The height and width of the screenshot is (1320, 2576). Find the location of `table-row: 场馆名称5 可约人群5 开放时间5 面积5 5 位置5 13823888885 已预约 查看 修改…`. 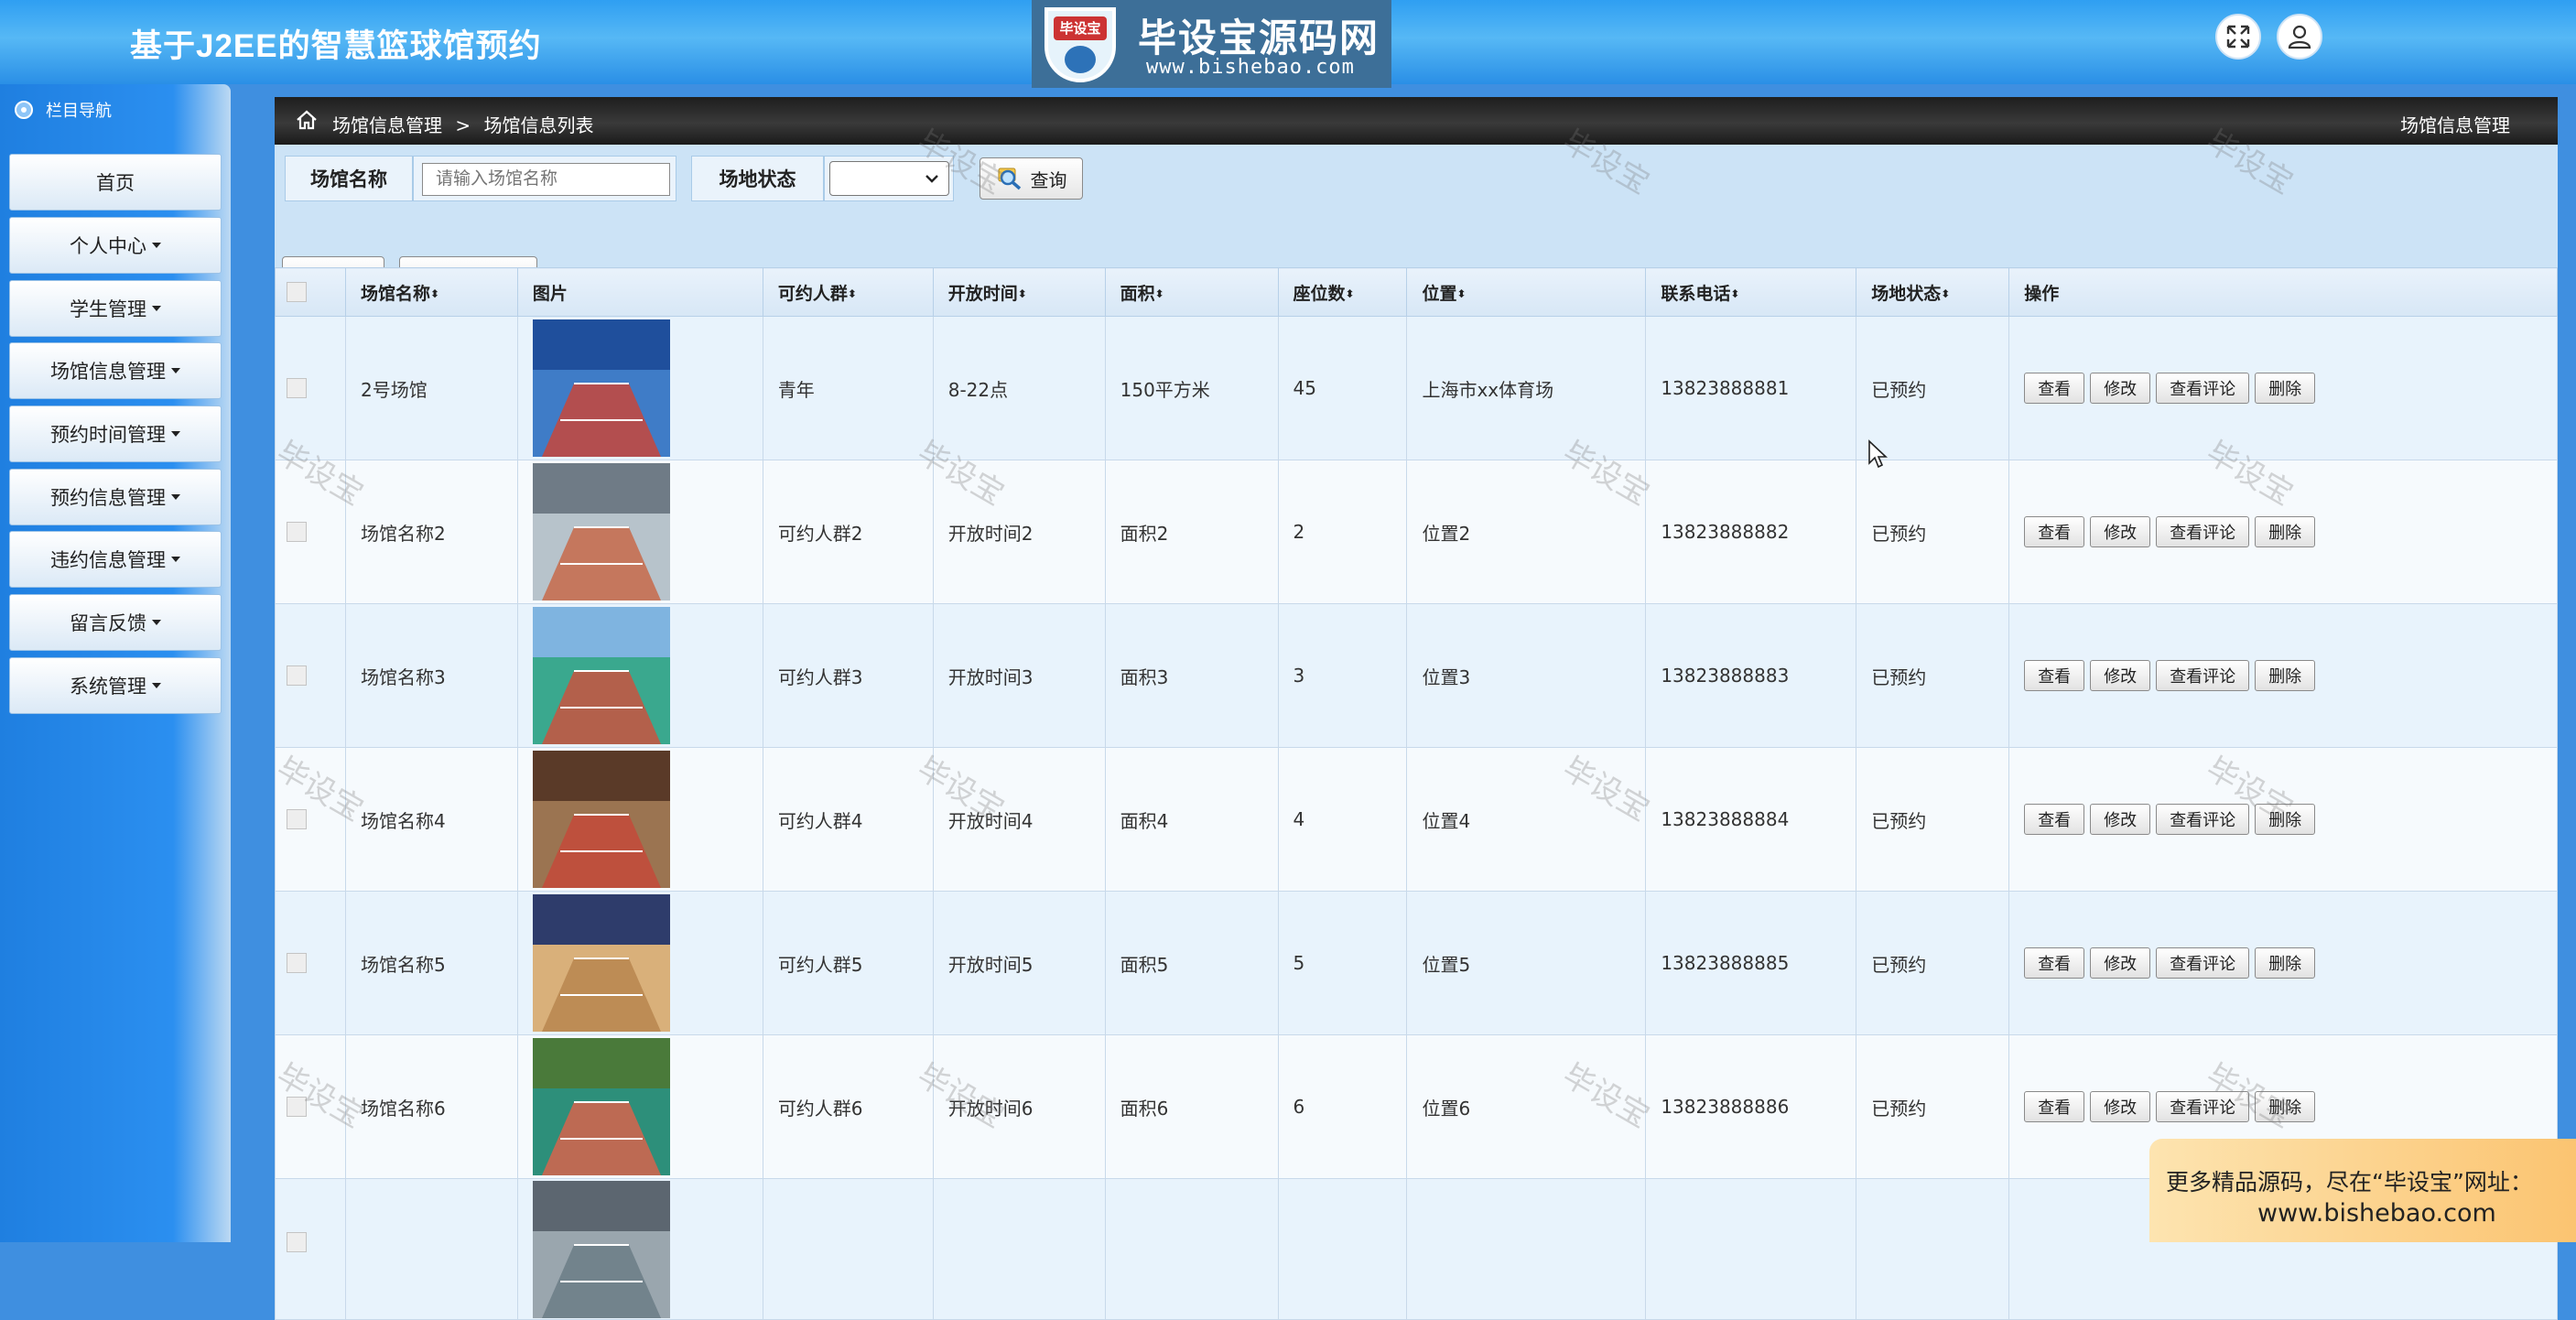

table-row: 场馆名称5 可约人群5 开放时间5 面积5 5 位置5 13823888885 已预约 查看 修改… is located at coordinates (1417, 963).